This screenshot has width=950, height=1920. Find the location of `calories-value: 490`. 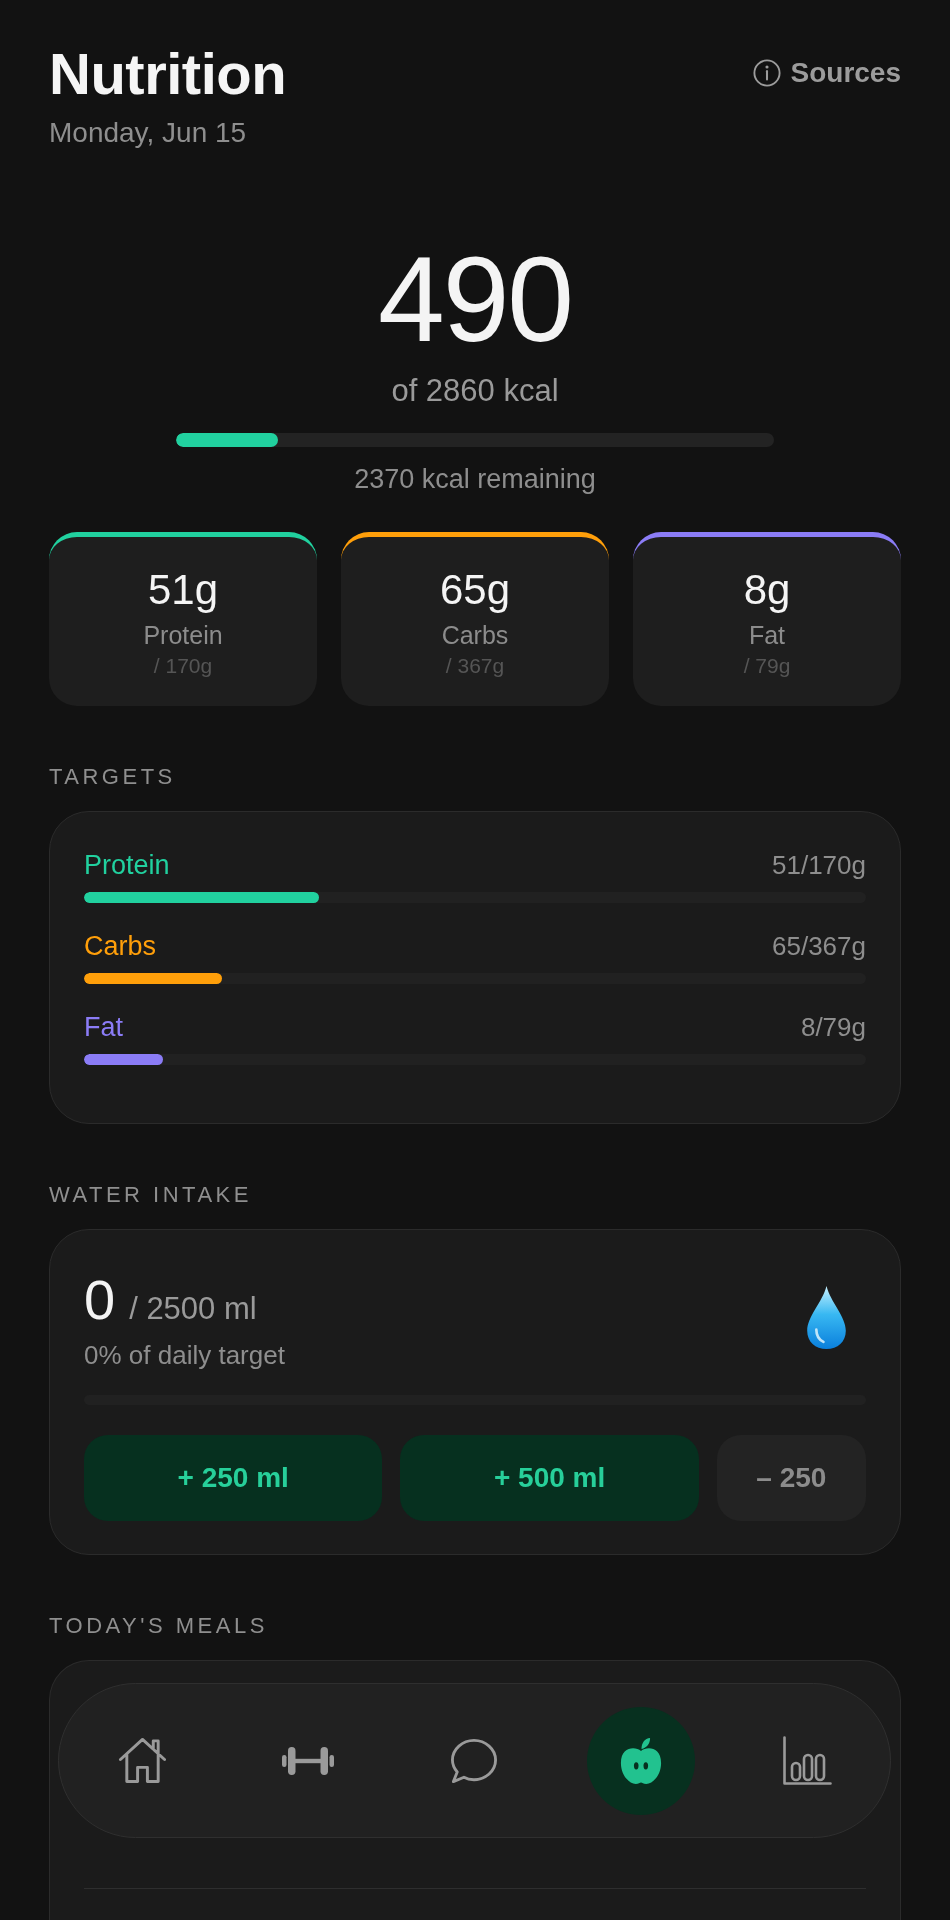

calories-value: 490 is located at coordinates (475, 299).